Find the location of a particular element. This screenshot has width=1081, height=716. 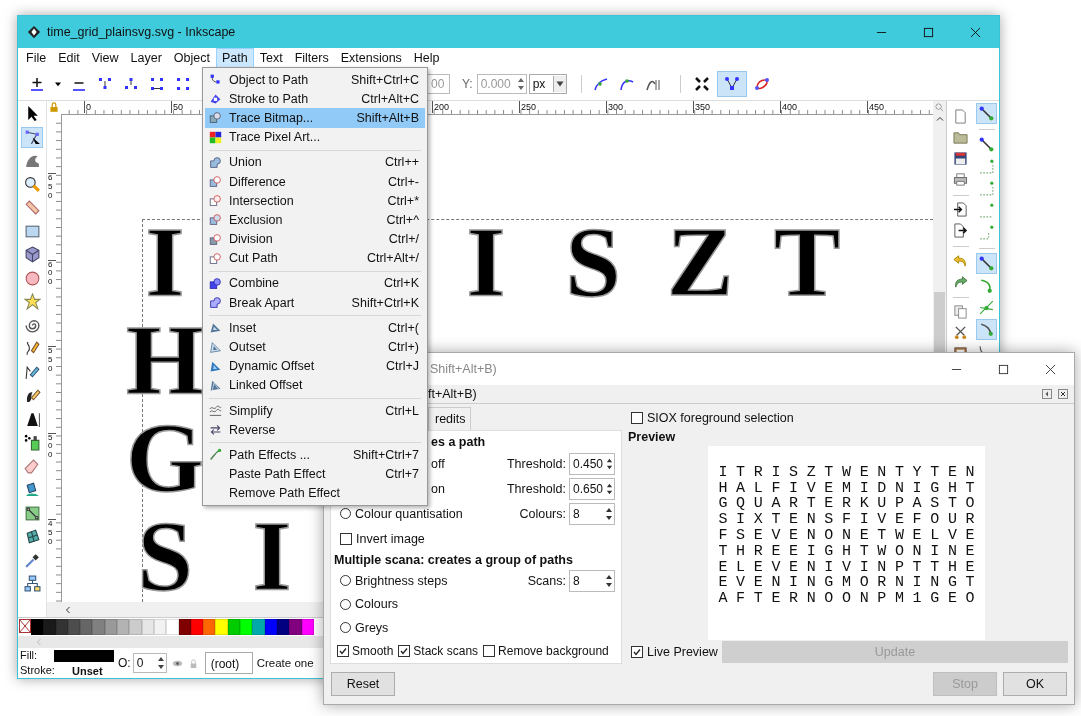

preview-text-line: ELEVENIVINPTTHE is located at coordinates (851, 567).